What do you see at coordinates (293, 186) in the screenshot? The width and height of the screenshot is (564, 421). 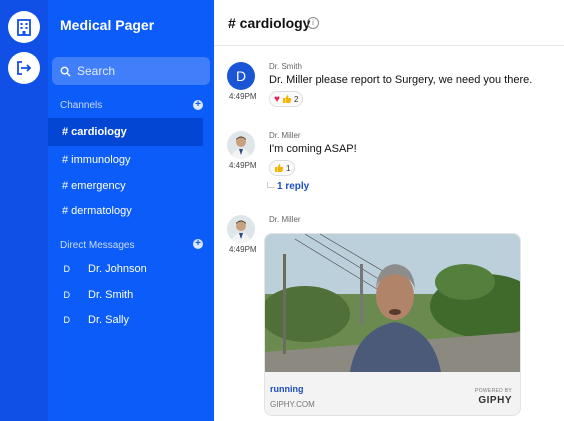 I see `thread-reply-link: 1 reply` at bounding box center [293, 186].